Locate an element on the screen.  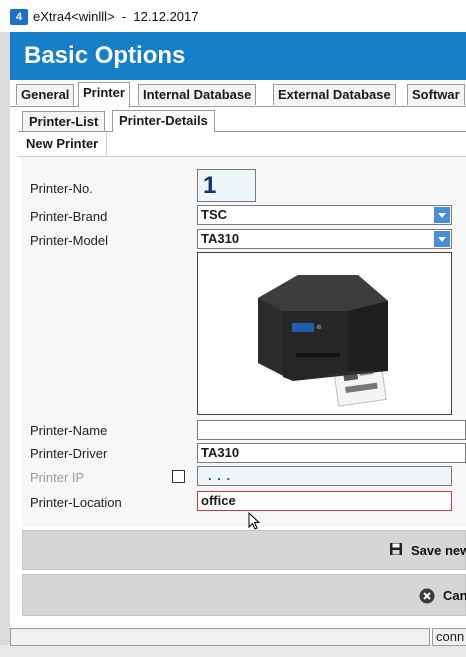
app-icon: 4 is located at coordinates (19, 17).